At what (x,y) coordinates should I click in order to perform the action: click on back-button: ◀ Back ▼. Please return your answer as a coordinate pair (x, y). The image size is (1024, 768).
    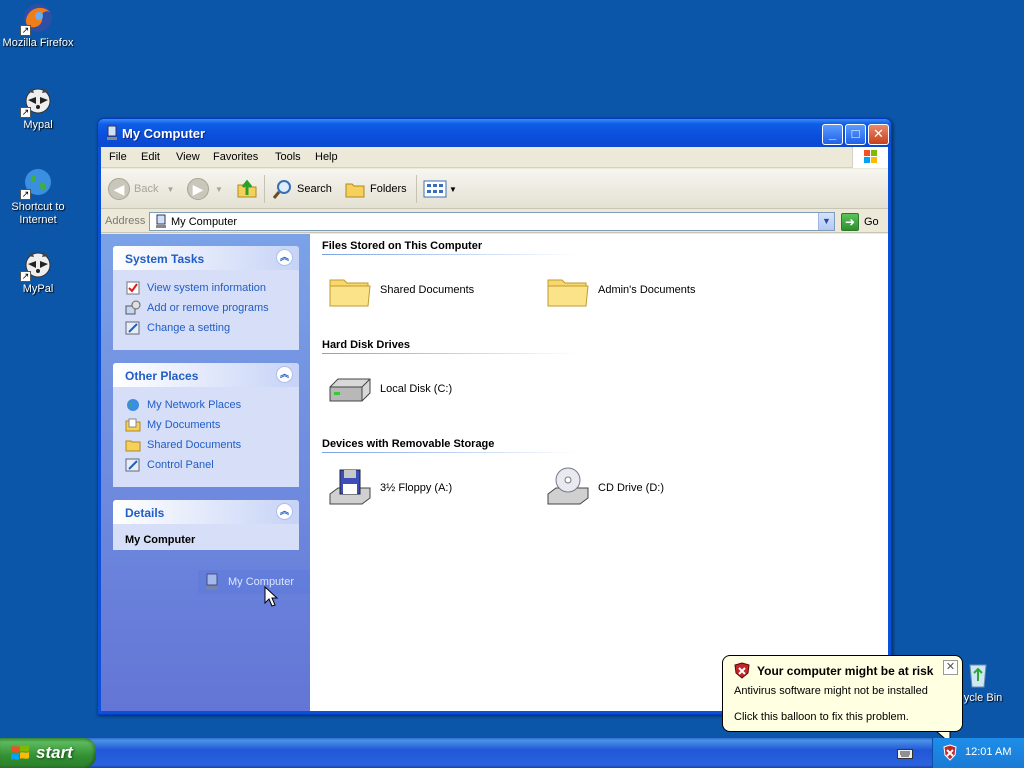
    Looking at the image, I should click on (141, 189).